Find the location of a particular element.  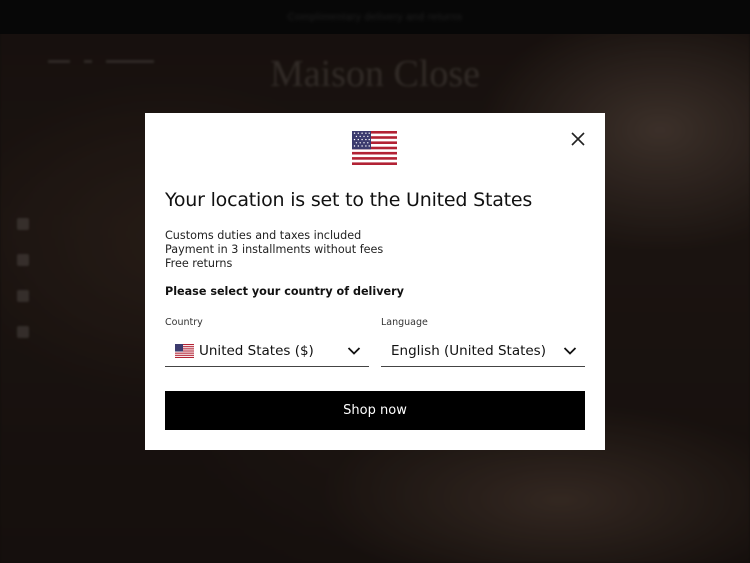

country-select: United States ($) is located at coordinates (267, 351).